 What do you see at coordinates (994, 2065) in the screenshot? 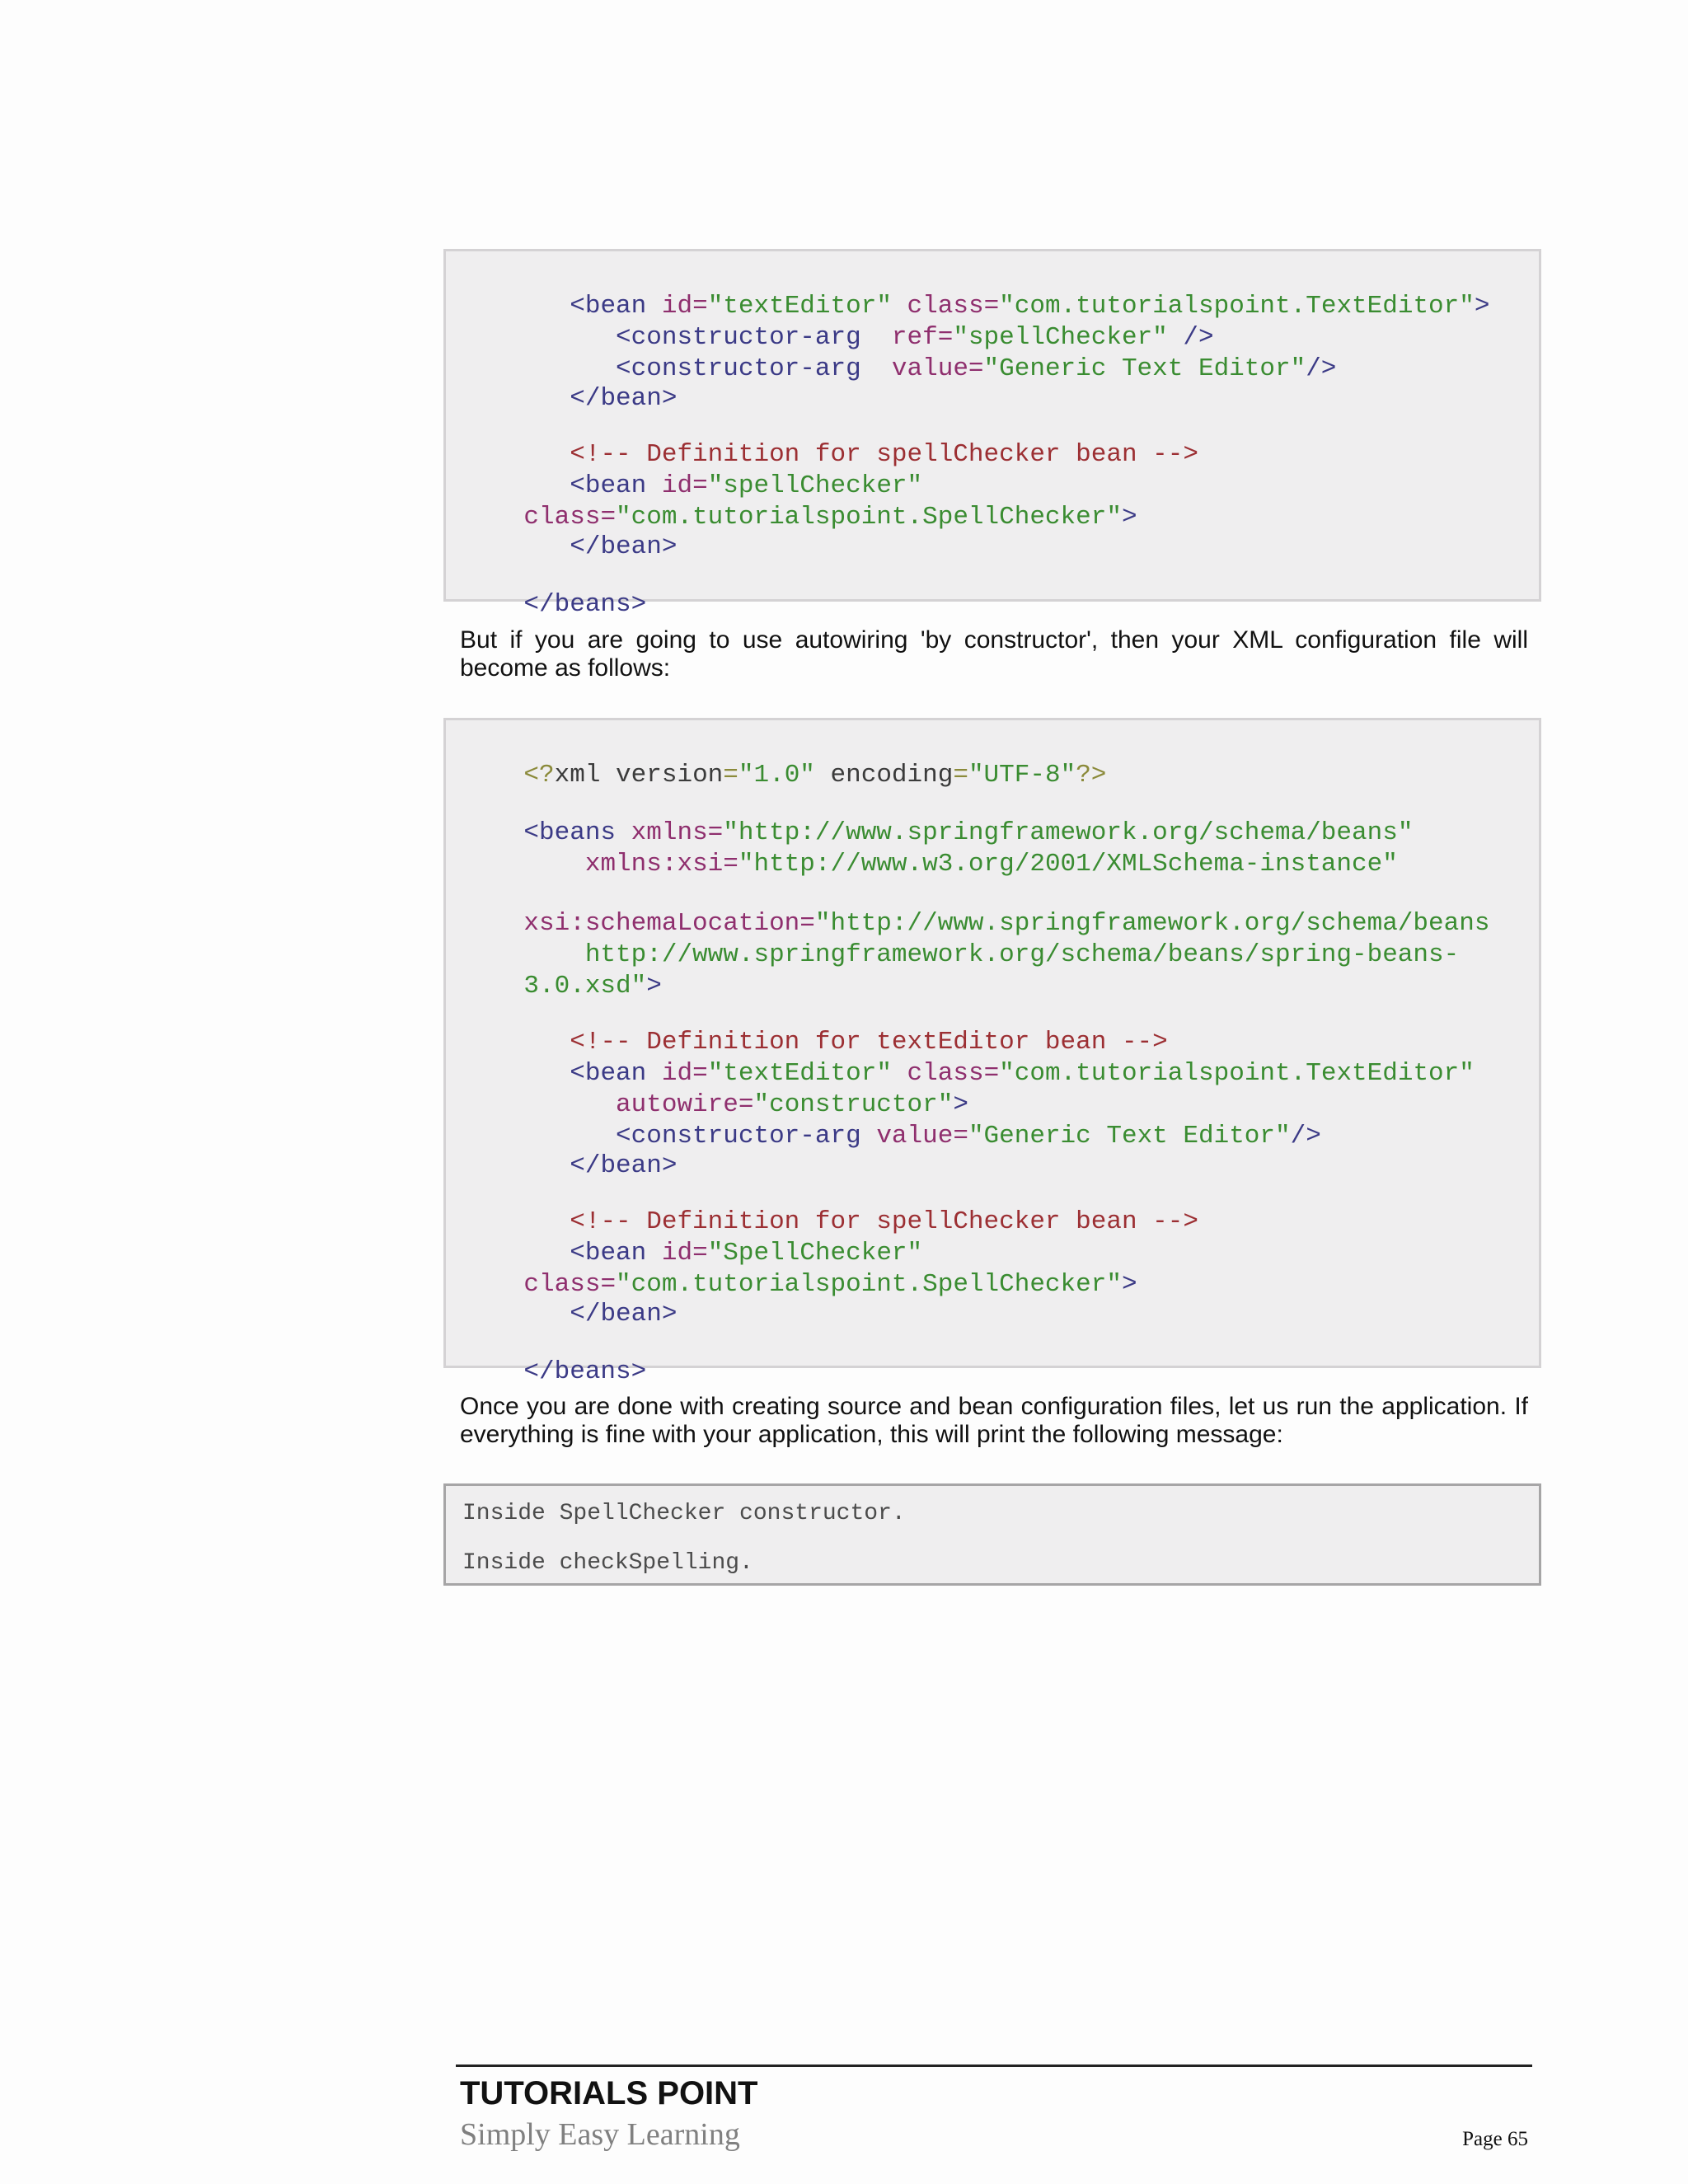
I see `footer-divider` at bounding box center [994, 2065].